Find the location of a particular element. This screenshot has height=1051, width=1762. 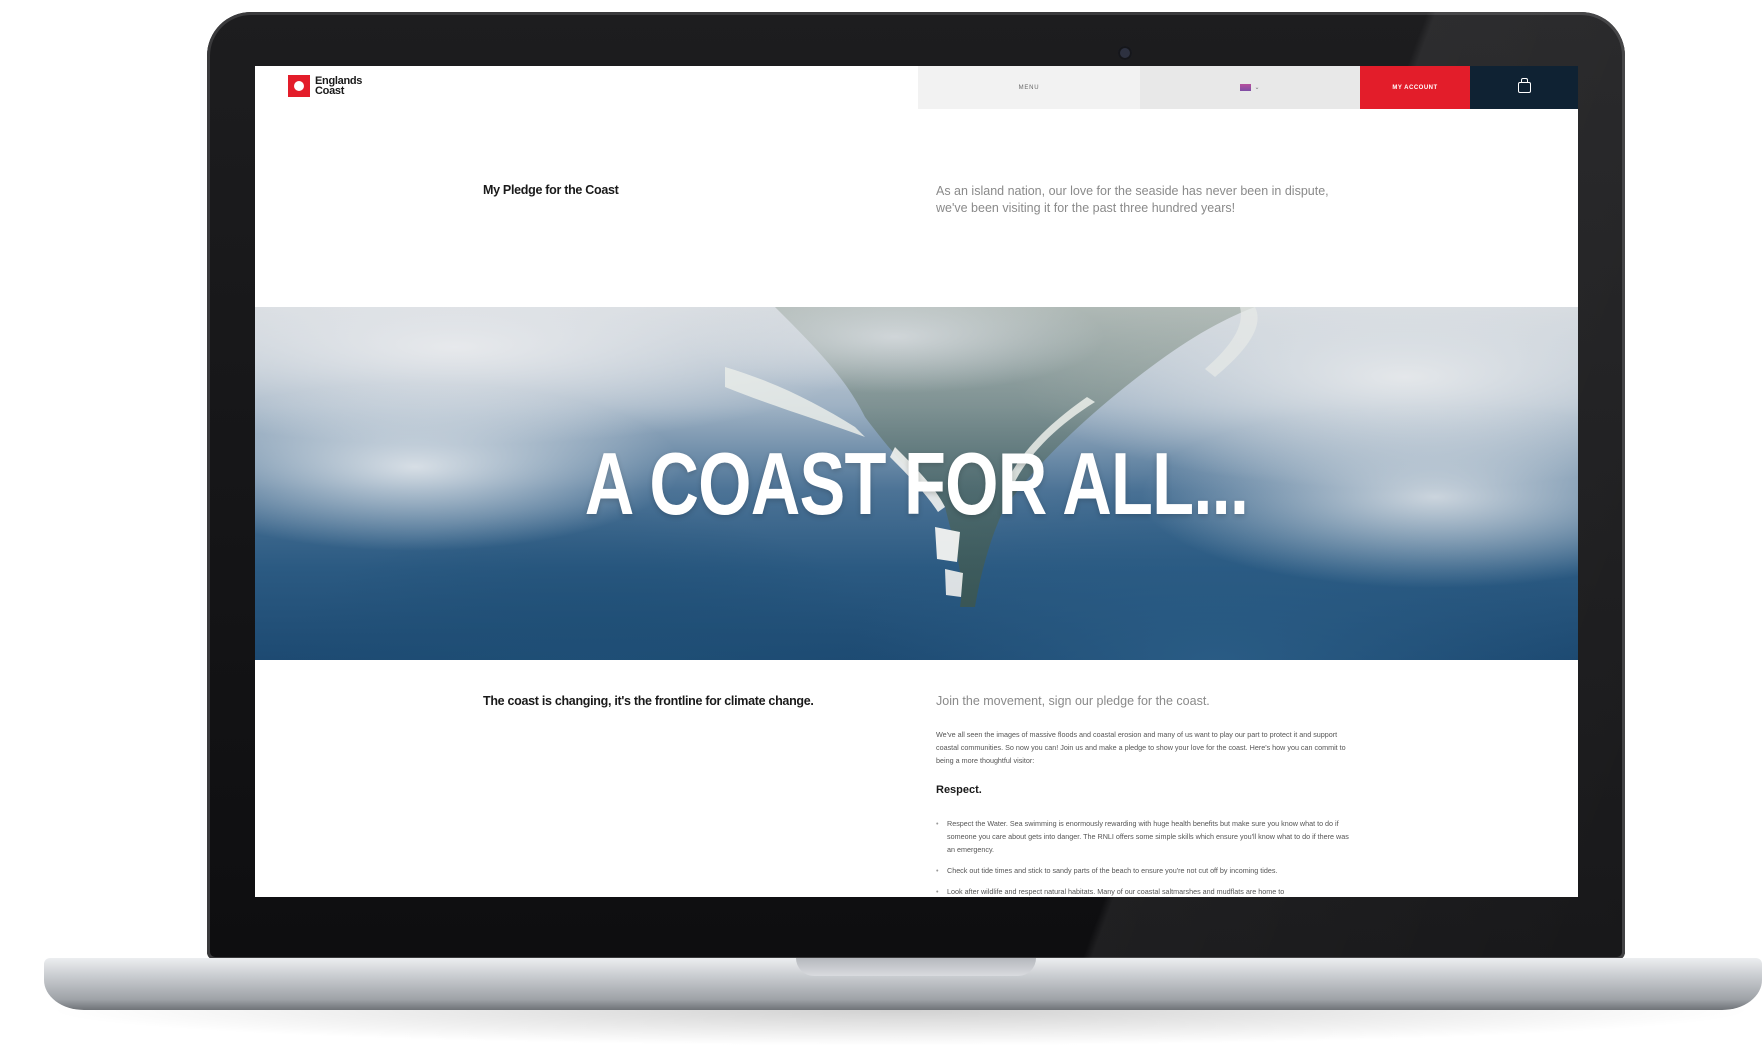

site-logo: Englands Coast is located at coordinates (331, 86).